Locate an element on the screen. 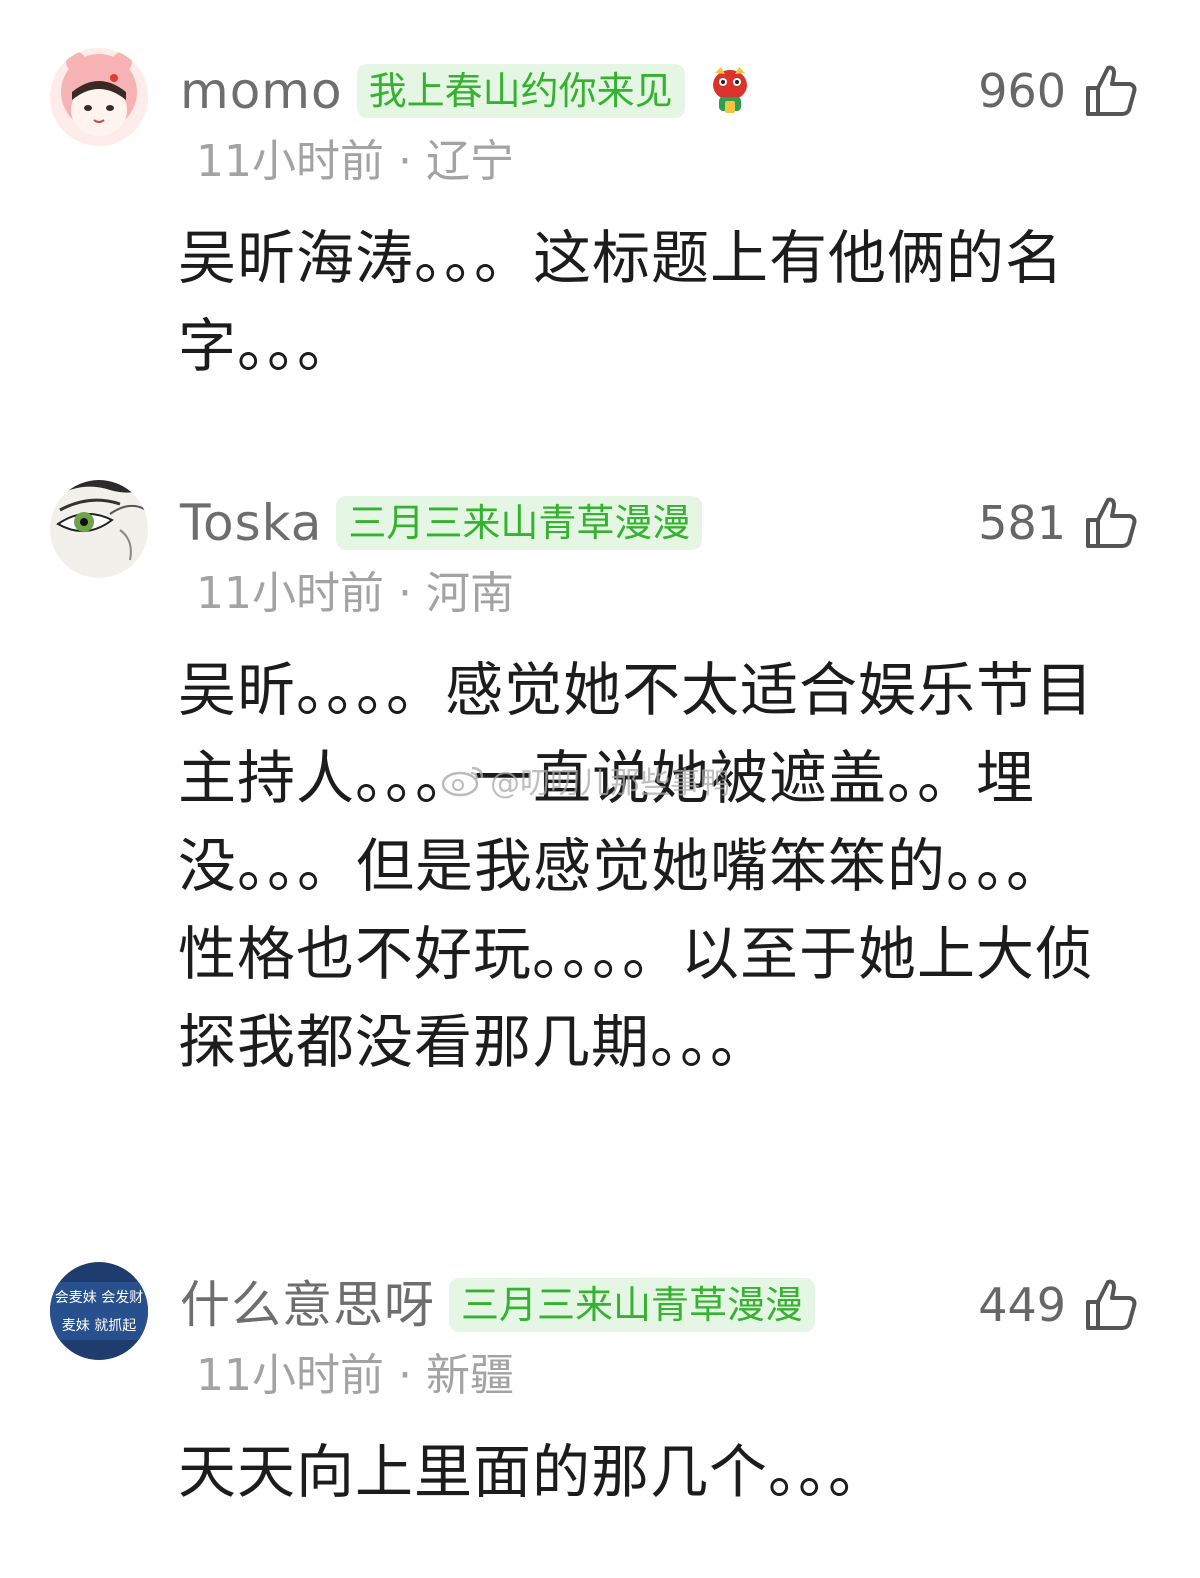  avatar: 会麦妹 会发财 麦妹 就抓起 is located at coordinates (99, 1311).